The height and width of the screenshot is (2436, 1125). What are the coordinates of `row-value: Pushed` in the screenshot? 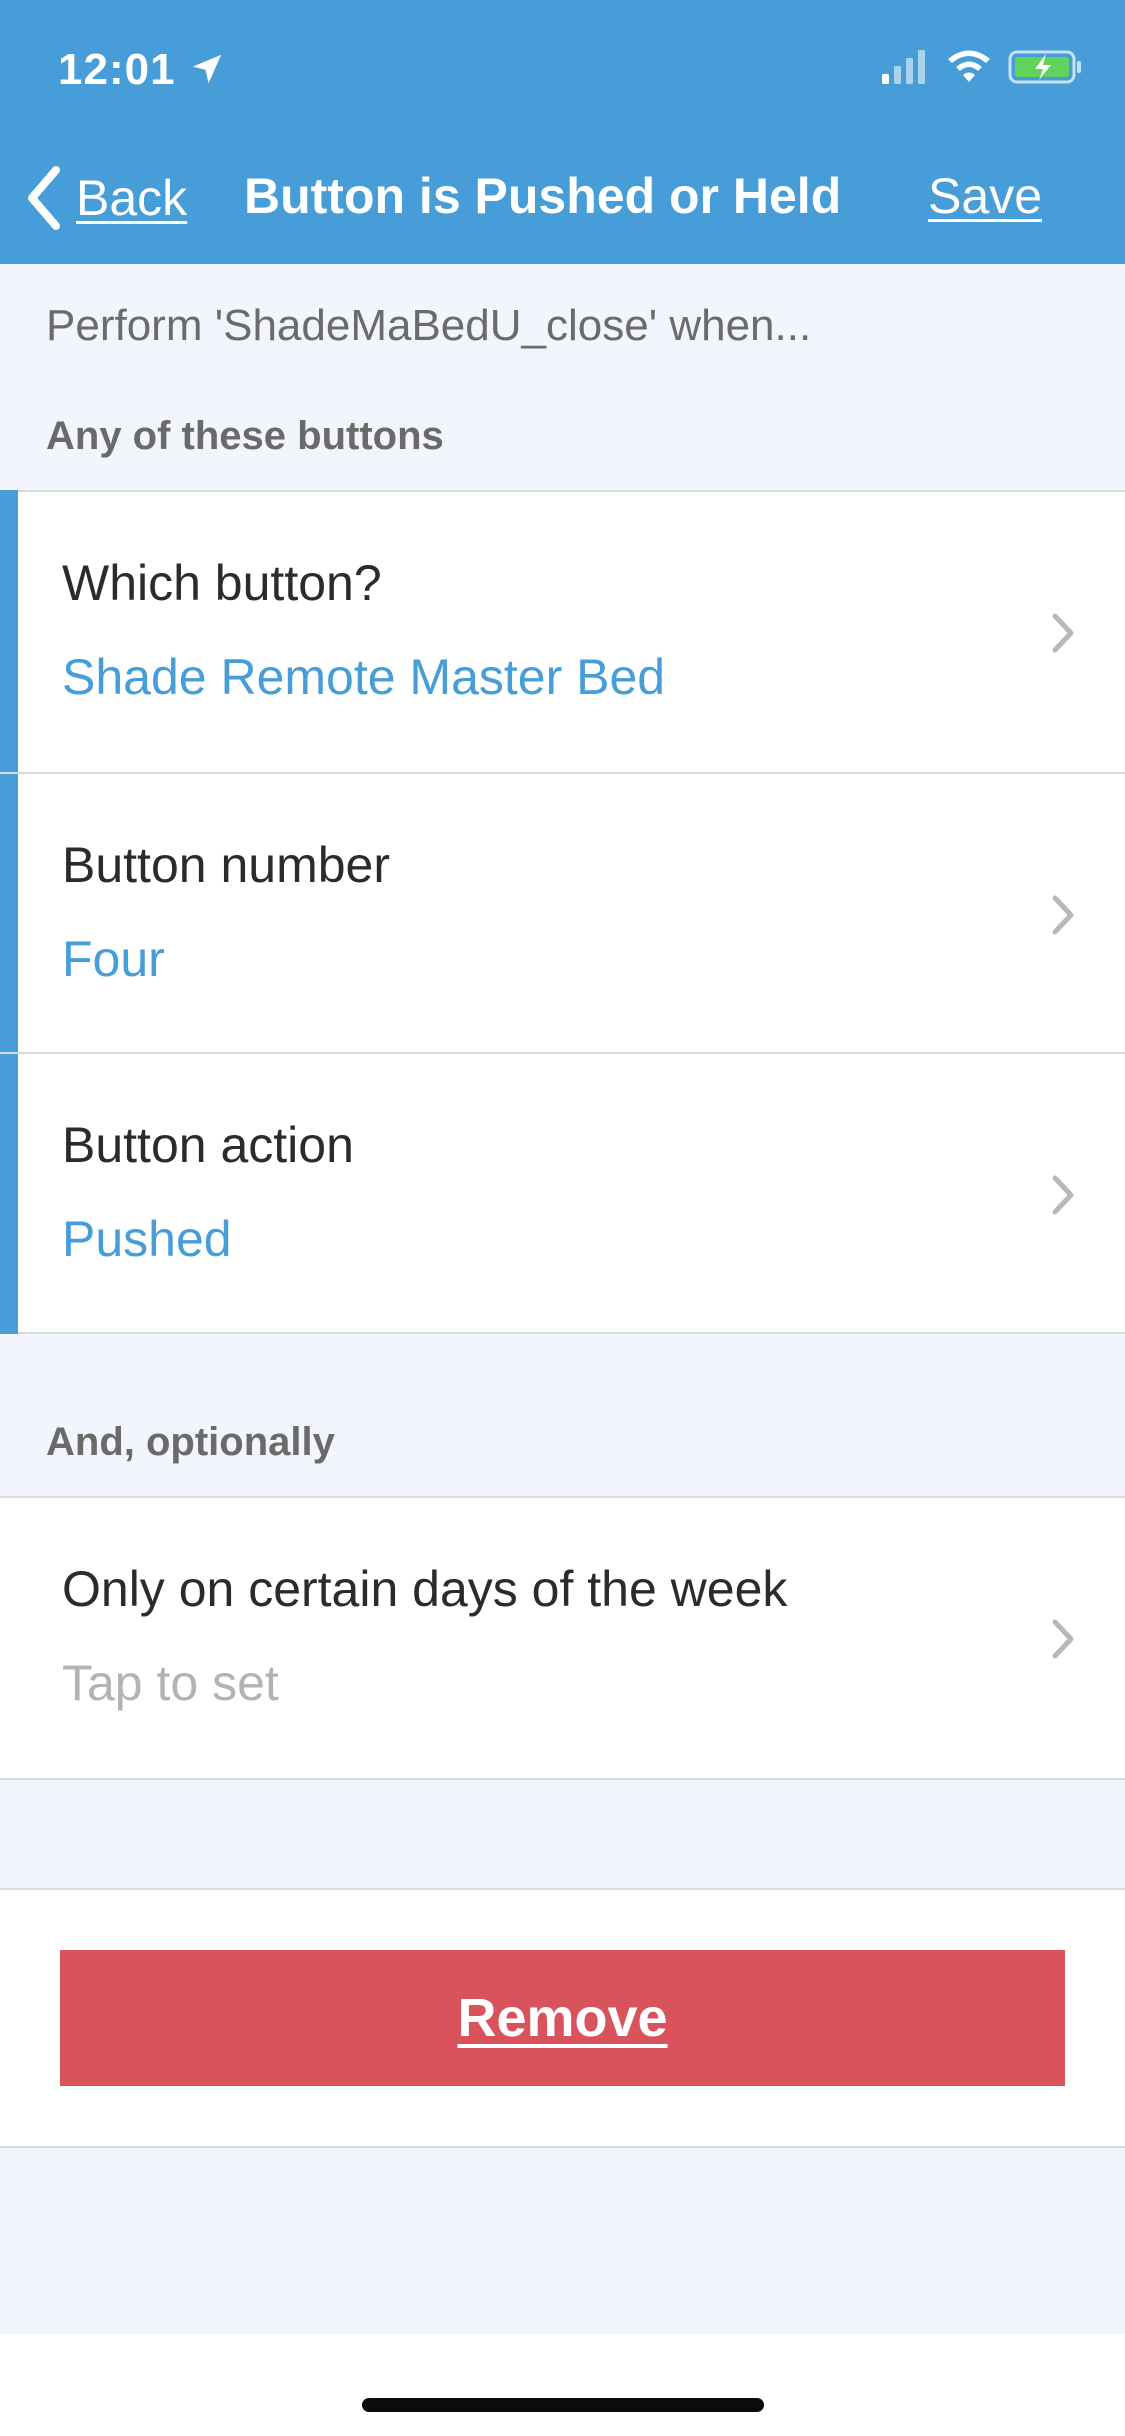 It's located at (147, 1239).